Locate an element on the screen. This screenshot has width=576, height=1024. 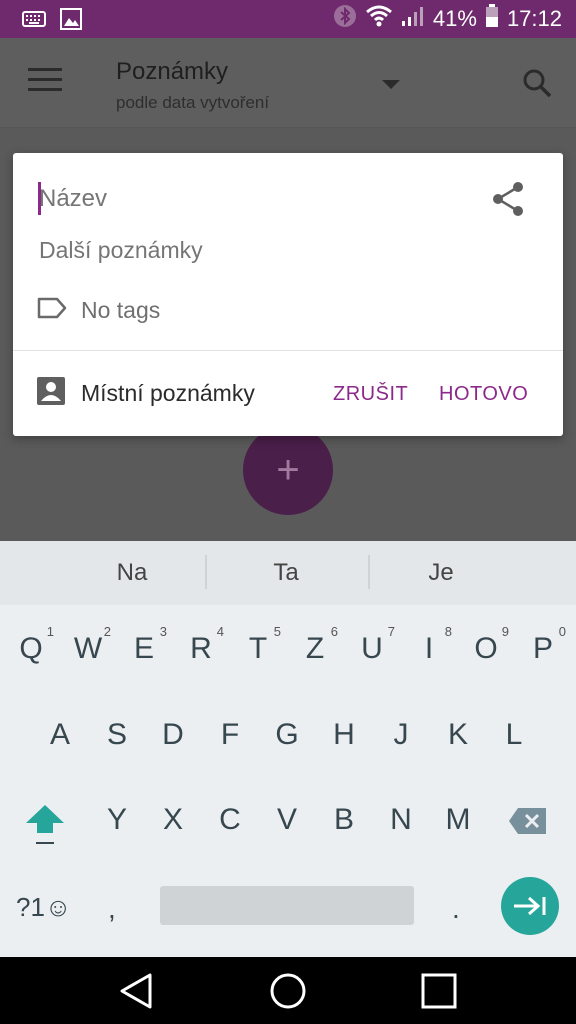
key-y: Y is located at coordinates (117, 820).